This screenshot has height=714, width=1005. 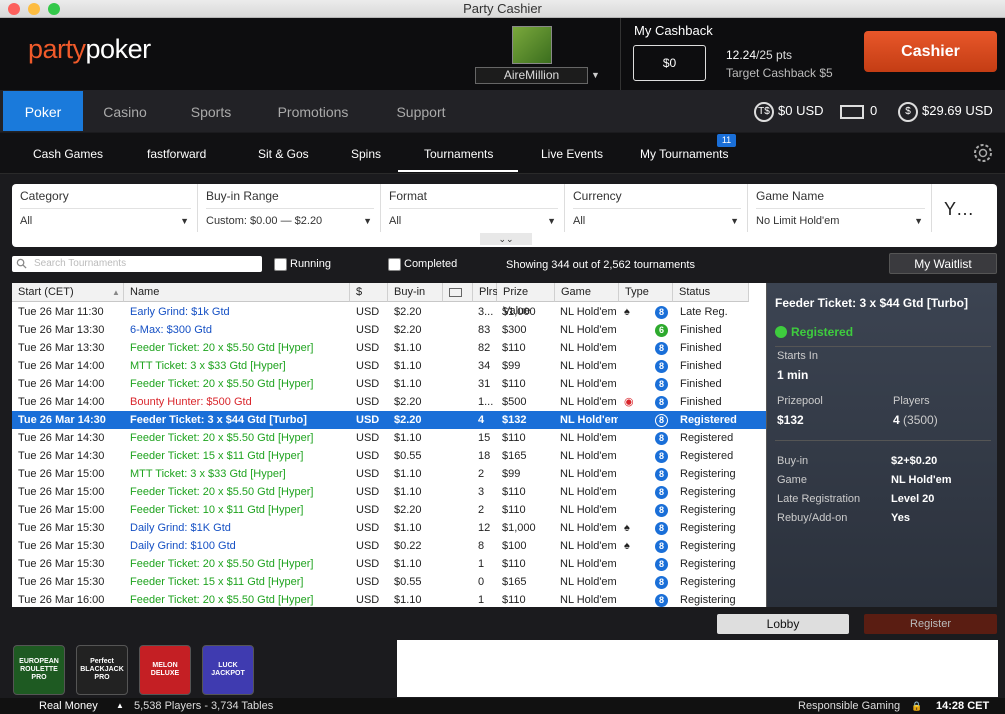 I want to click on my-waitlist-button: My Waitlist, so click(x=943, y=263).